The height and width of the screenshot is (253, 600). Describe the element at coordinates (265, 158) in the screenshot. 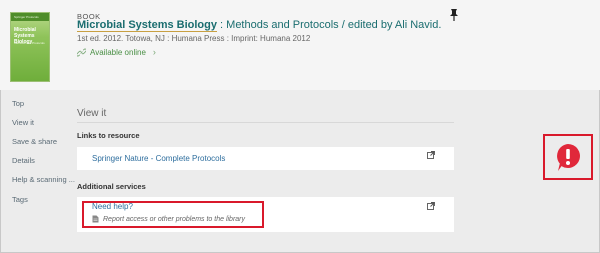

I see `resource-link-card: Springer Nature - Complete Protocols` at that location.